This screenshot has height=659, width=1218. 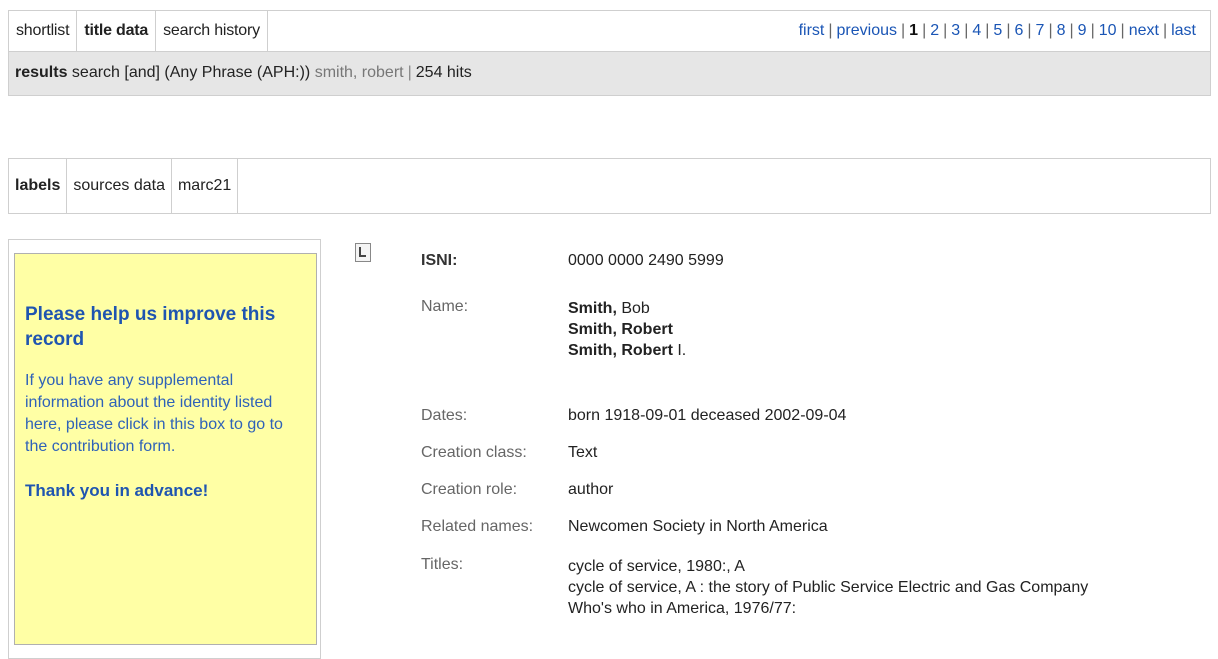 I want to click on pager-page-link: 9, so click(x=1082, y=30).